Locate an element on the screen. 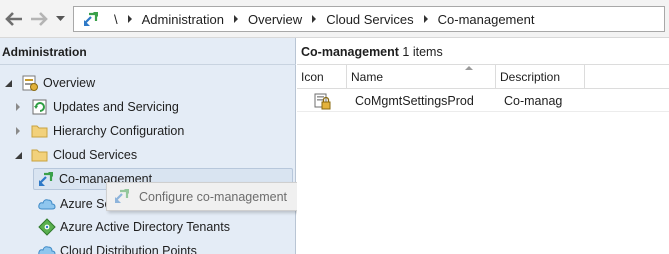  menu-item-label: Configure co-management is located at coordinates (213, 196).